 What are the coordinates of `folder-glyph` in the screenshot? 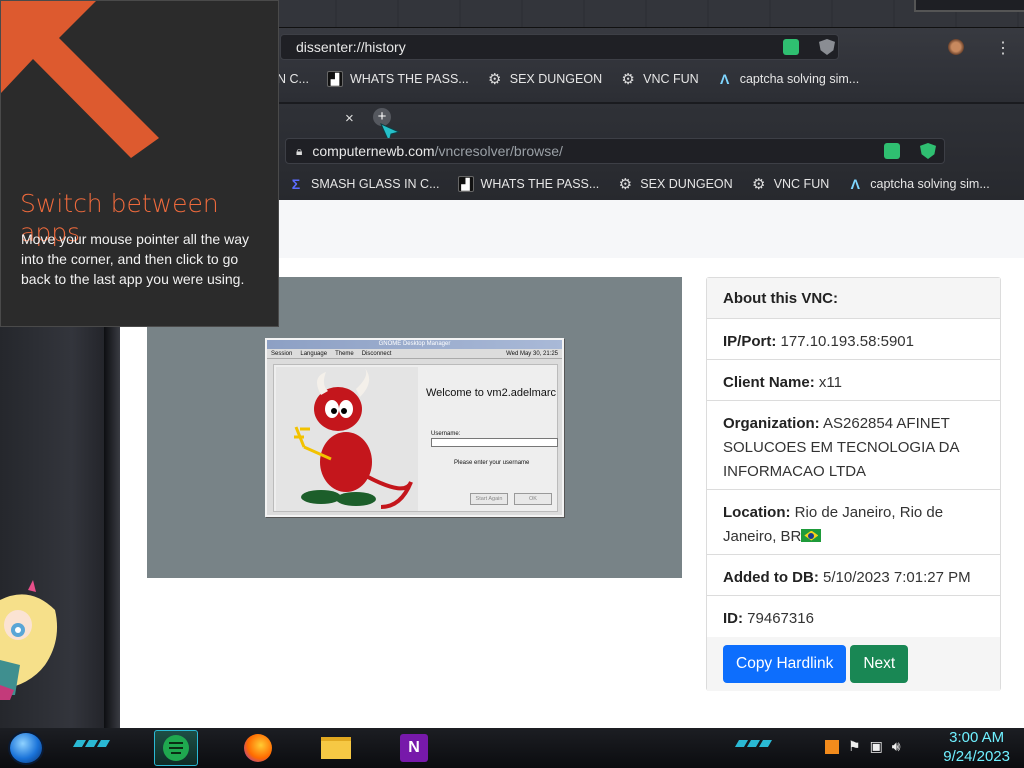 It's located at (336, 748).